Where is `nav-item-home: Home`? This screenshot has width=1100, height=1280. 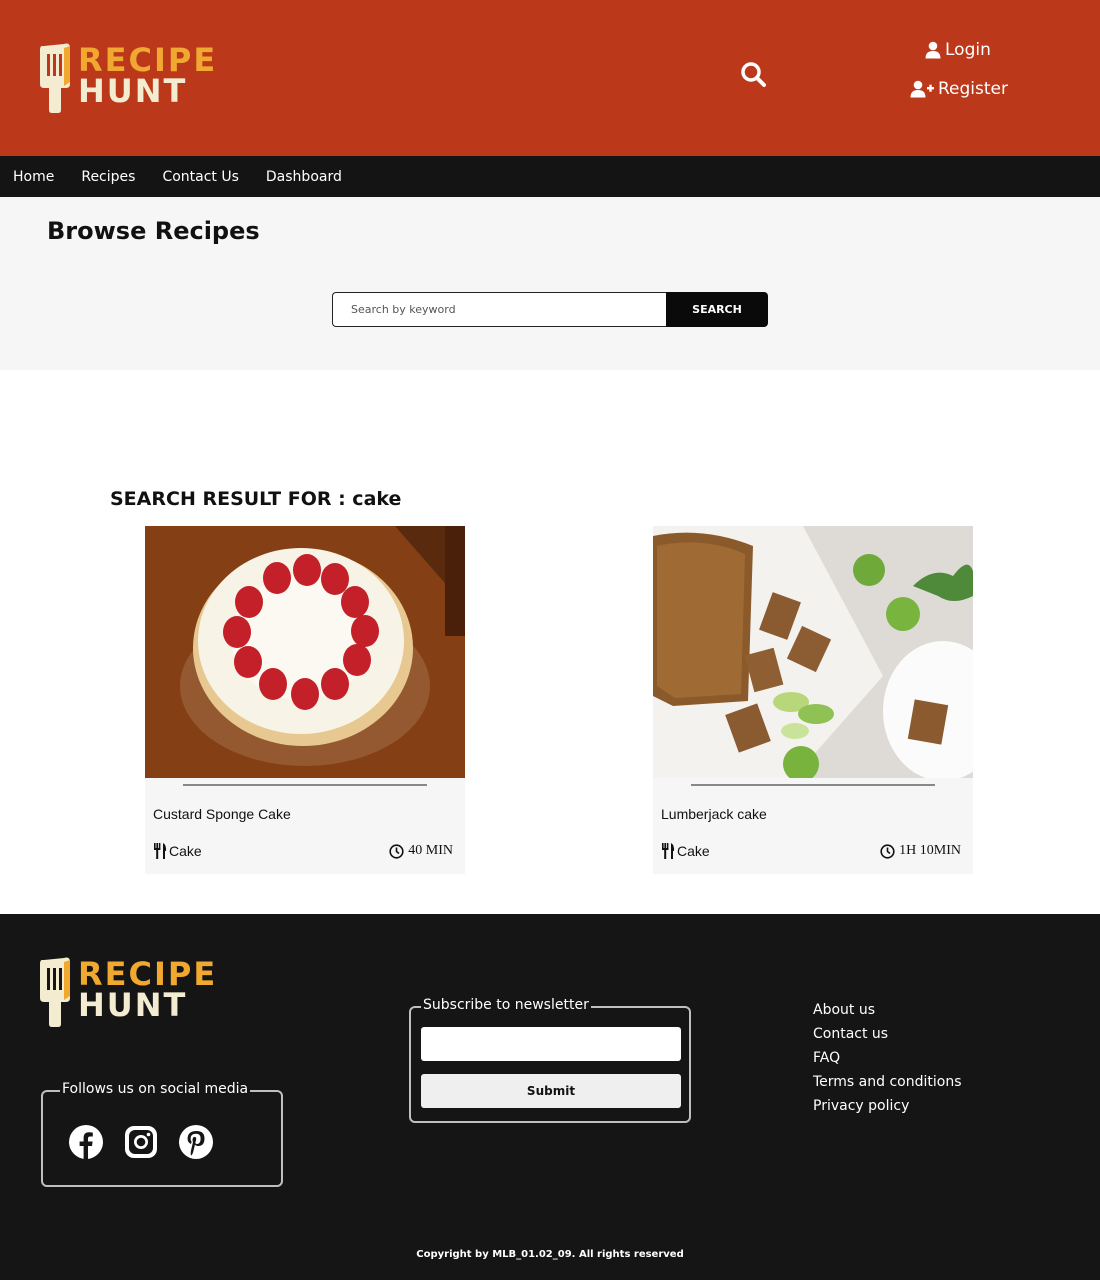 nav-item-home: Home is located at coordinates (33, 177).